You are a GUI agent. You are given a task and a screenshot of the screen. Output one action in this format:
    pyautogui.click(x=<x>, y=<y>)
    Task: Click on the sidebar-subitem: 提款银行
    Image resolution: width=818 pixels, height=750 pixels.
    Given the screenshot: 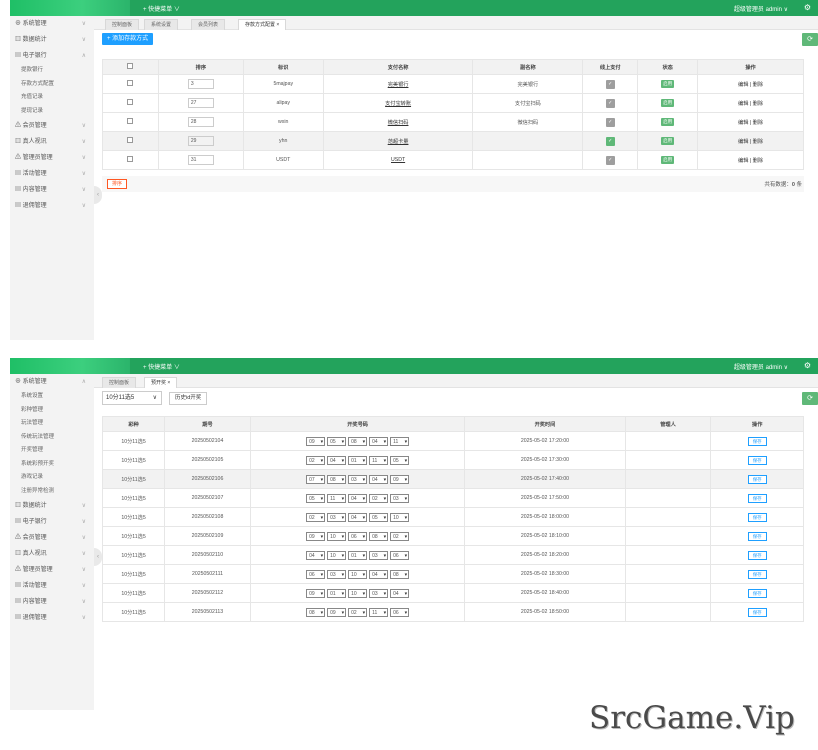 What is the action you would take?
    pyautogui.click(x=52, y=71)
    